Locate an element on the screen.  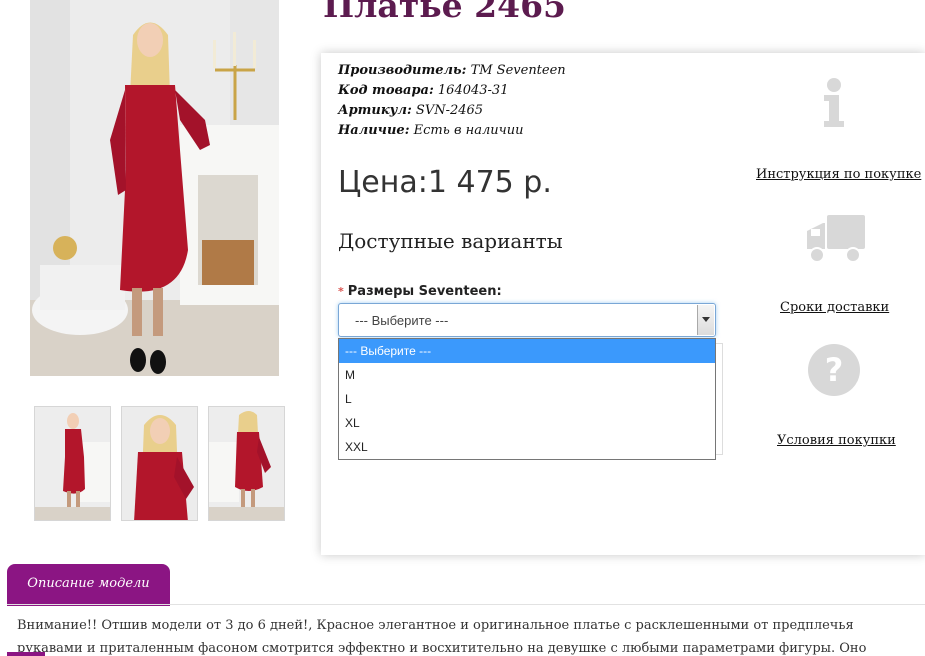
article-row: Артикул: SVN-2465 is located at coordinates (452, 111).